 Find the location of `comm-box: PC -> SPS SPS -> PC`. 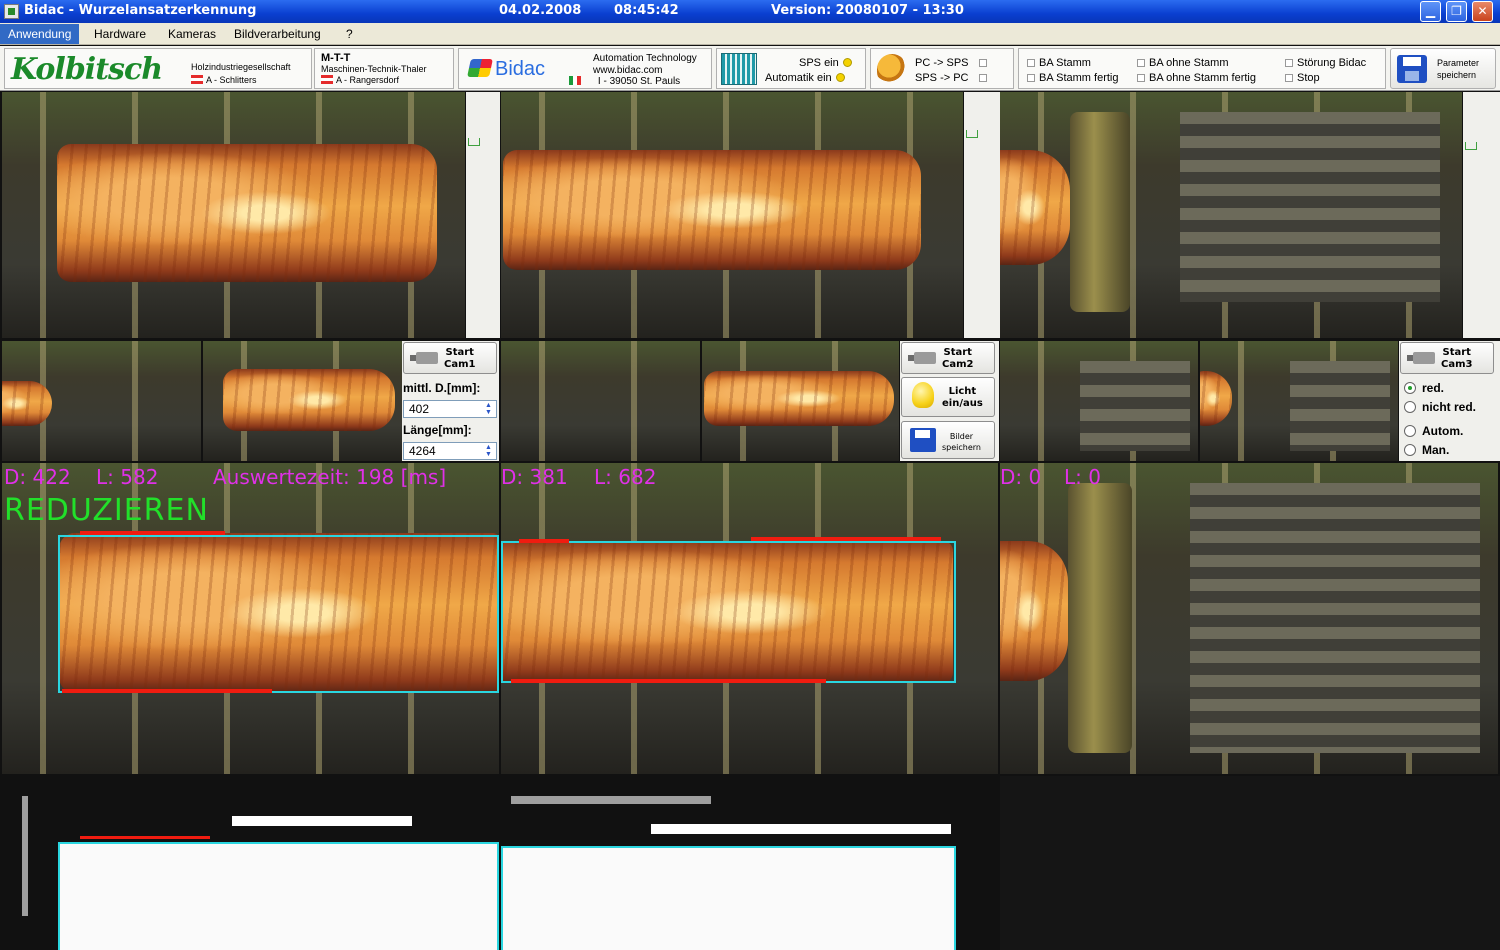

comm-box: PC -> SPS SPS -> PC is located at coordinates (942, 68).